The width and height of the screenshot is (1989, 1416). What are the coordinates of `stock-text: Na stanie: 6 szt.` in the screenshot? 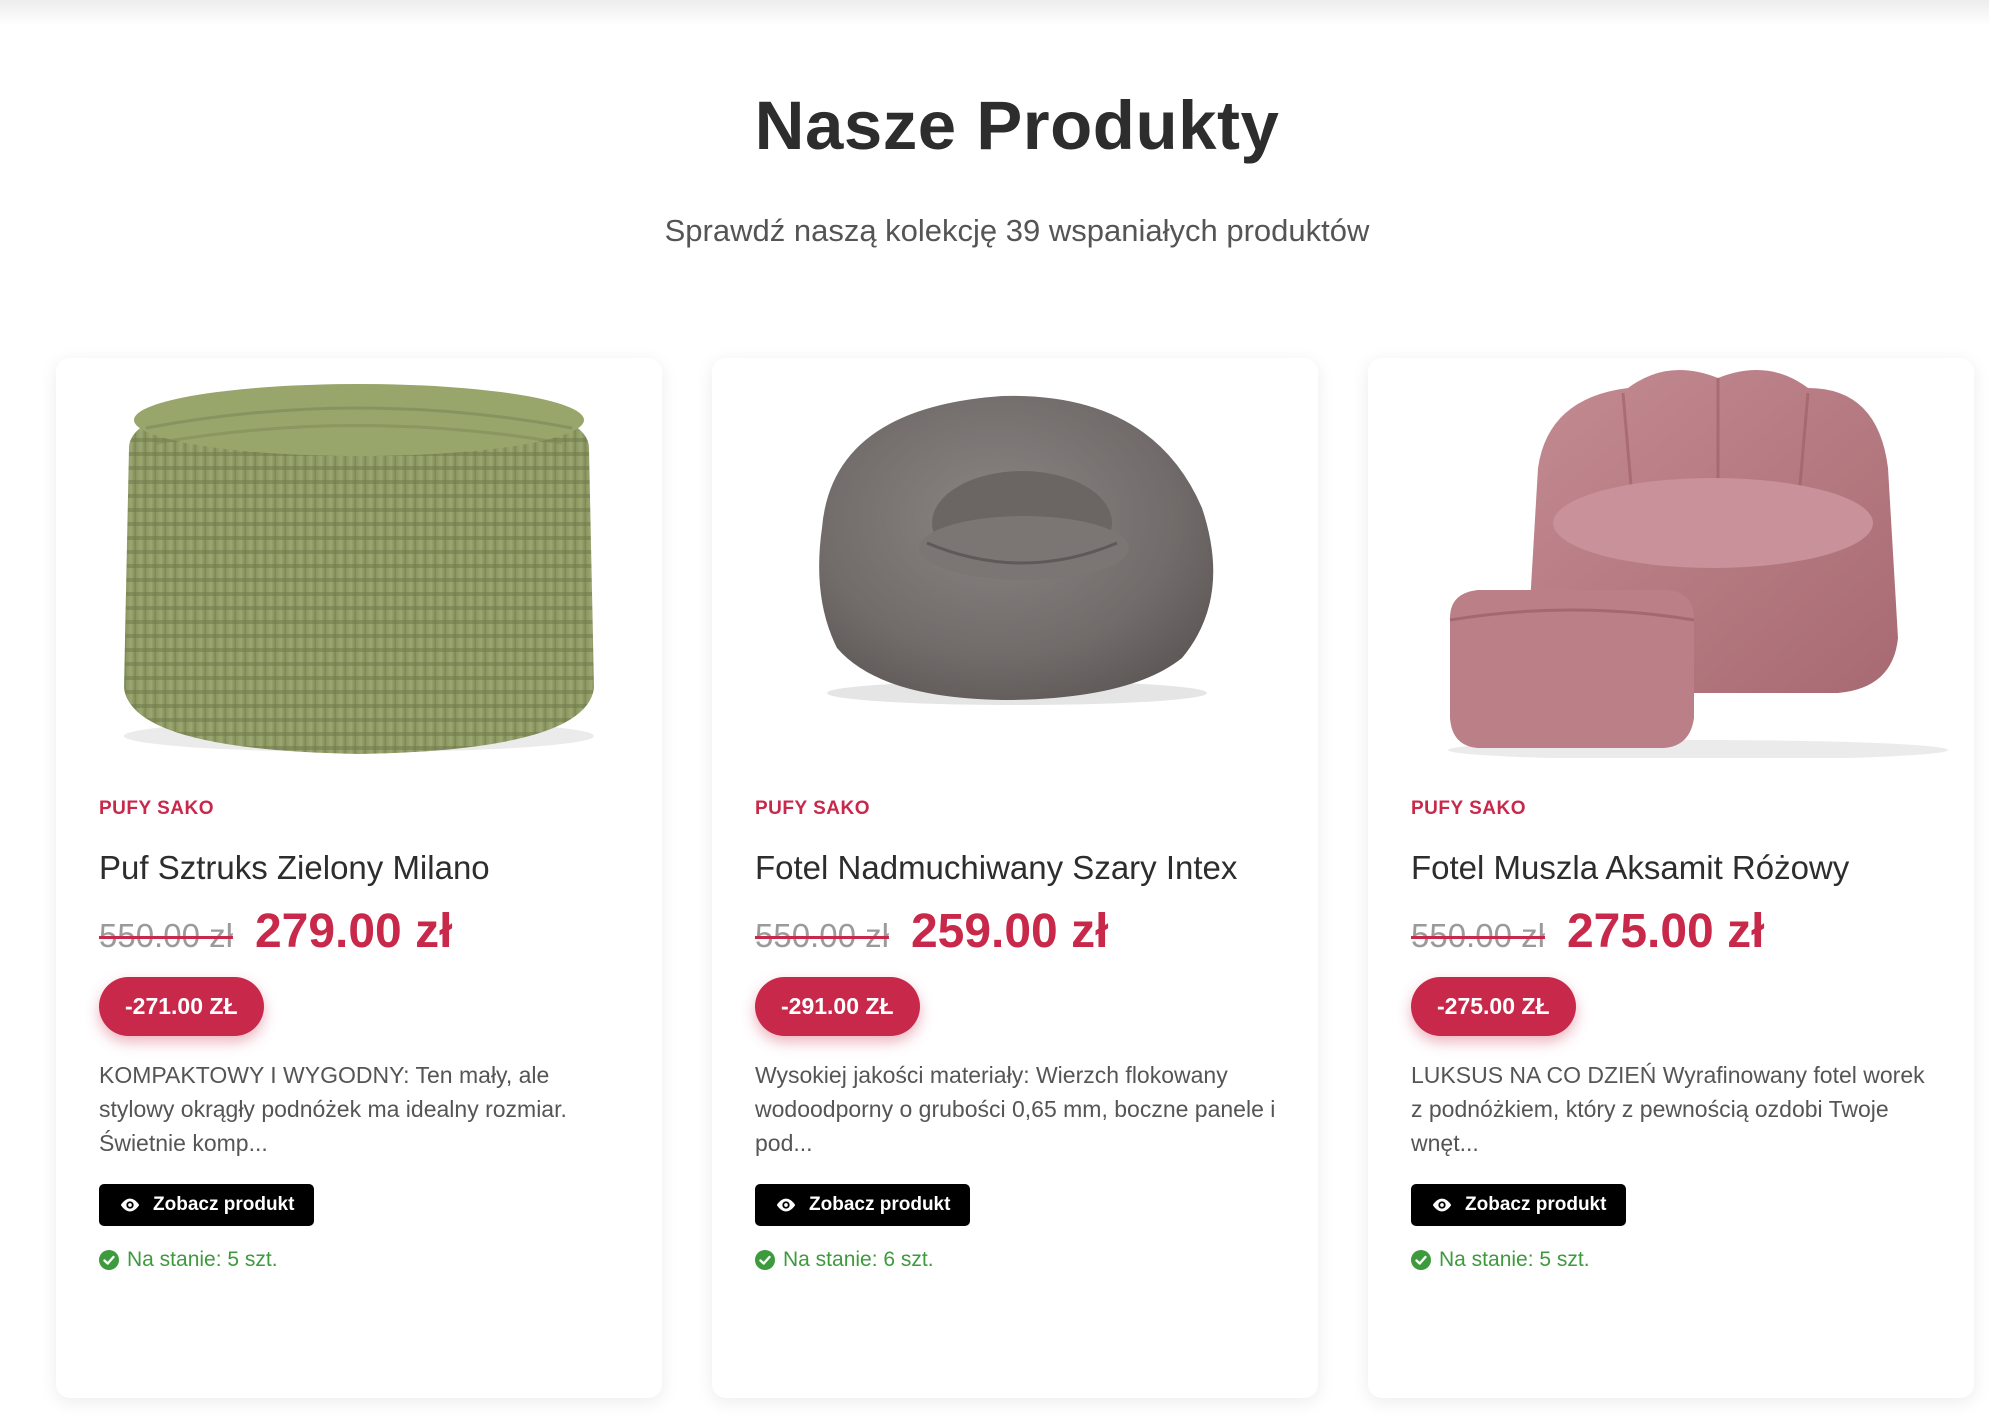 It's located at (858, 1259).